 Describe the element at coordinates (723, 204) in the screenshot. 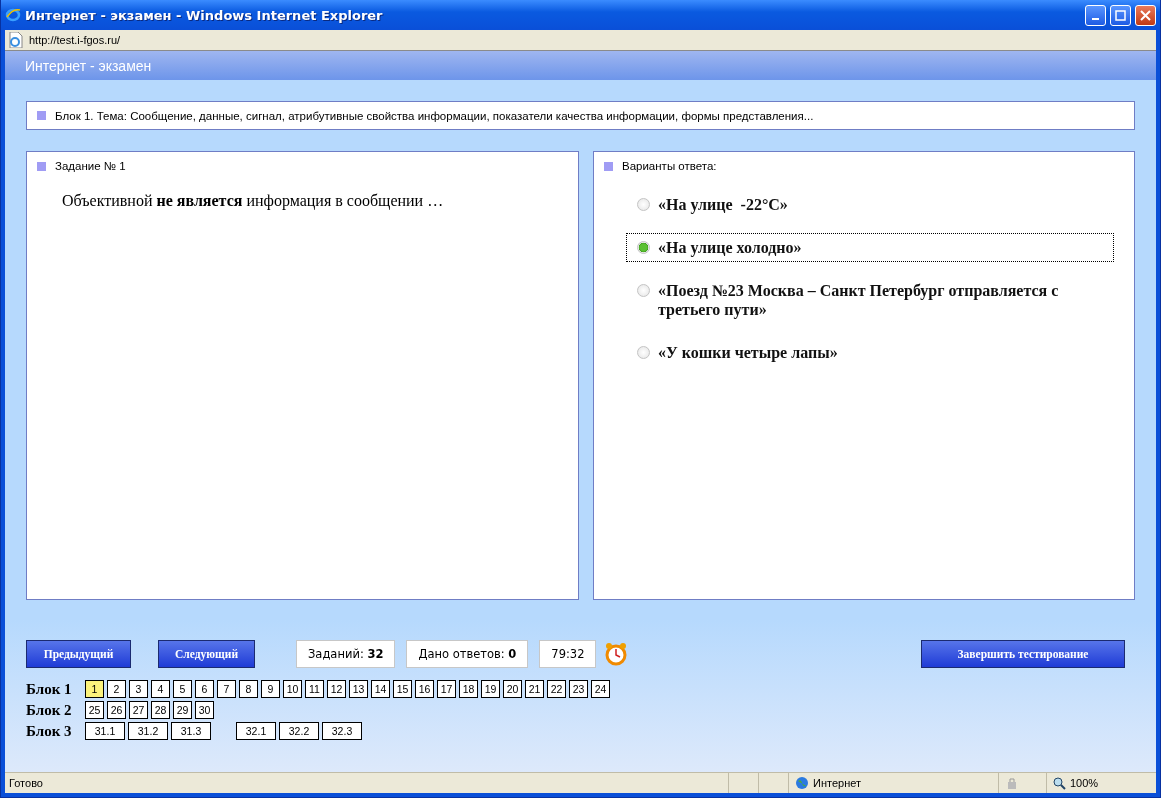

I see `answer-option-text: «На улице -22°С»` at that location.